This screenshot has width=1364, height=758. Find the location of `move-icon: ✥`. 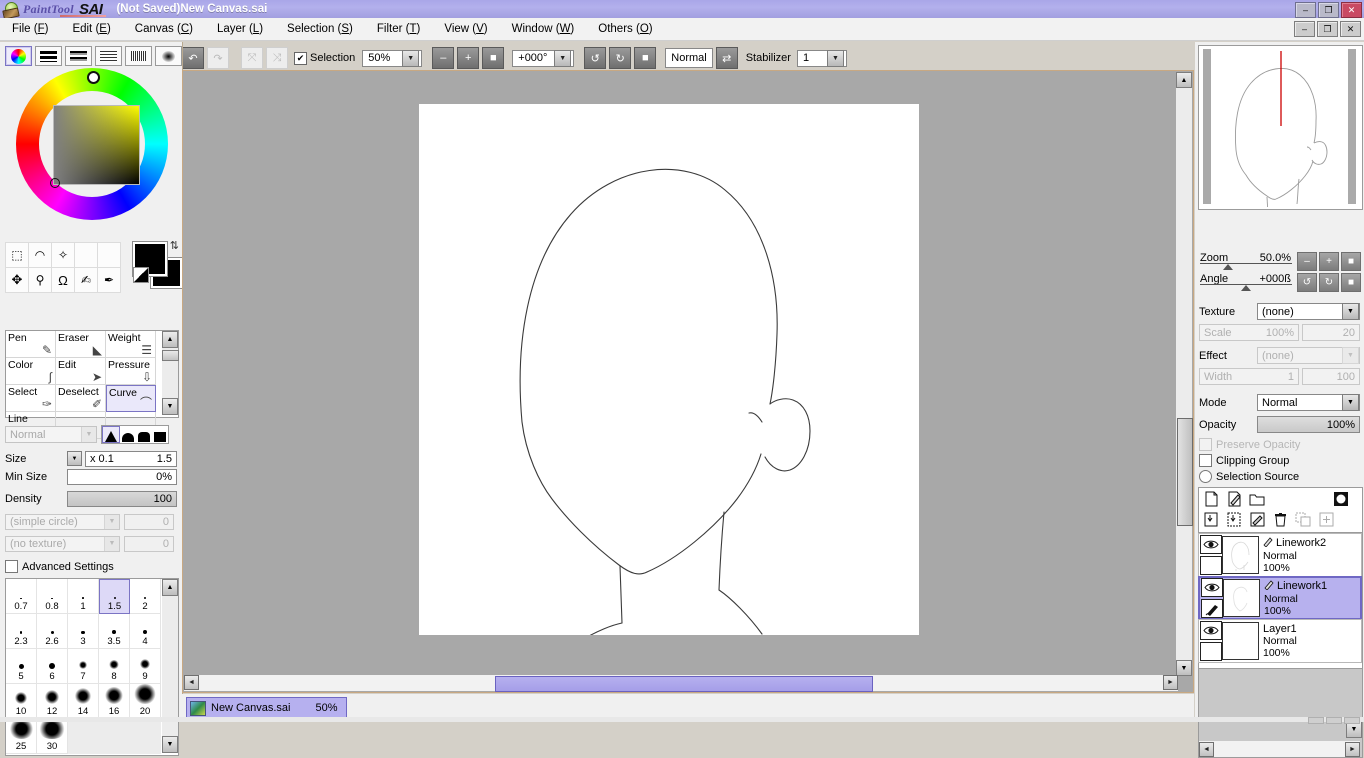

move-icon: ✥ is located at coordinates (17, 280).